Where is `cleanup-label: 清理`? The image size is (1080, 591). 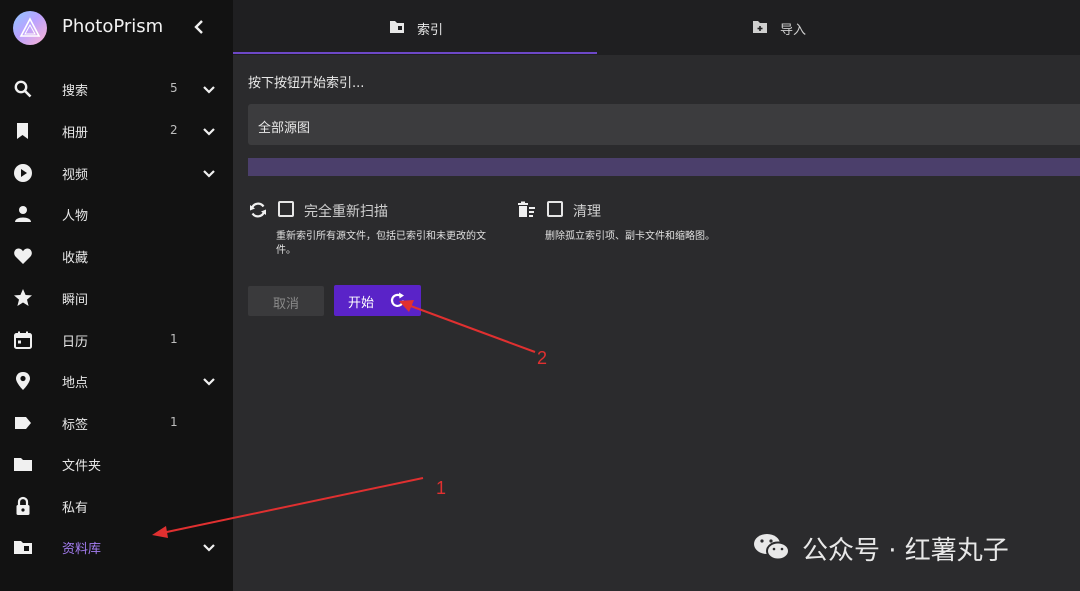 cleanup-label: 清理 is located at coordinates (587, 212).